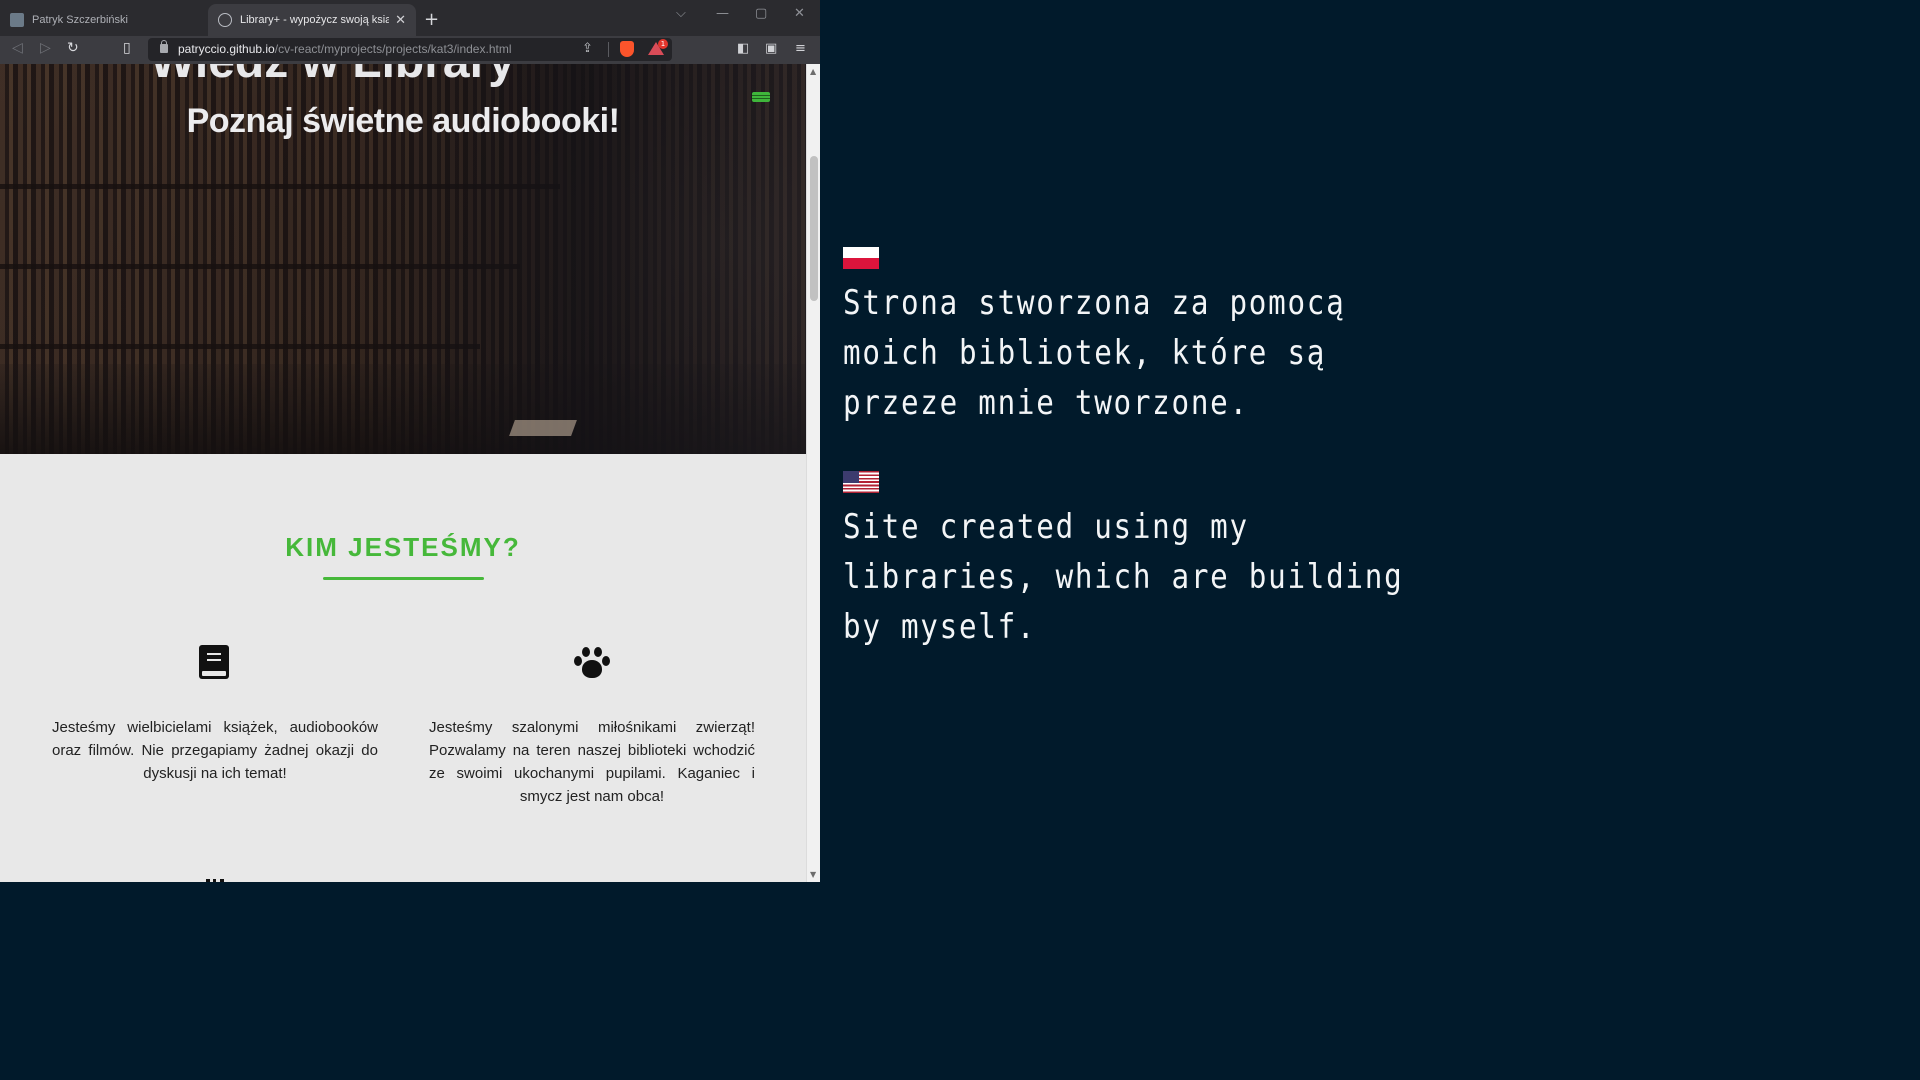  I want to click on share-icon: ⇪, so click(587, 48).